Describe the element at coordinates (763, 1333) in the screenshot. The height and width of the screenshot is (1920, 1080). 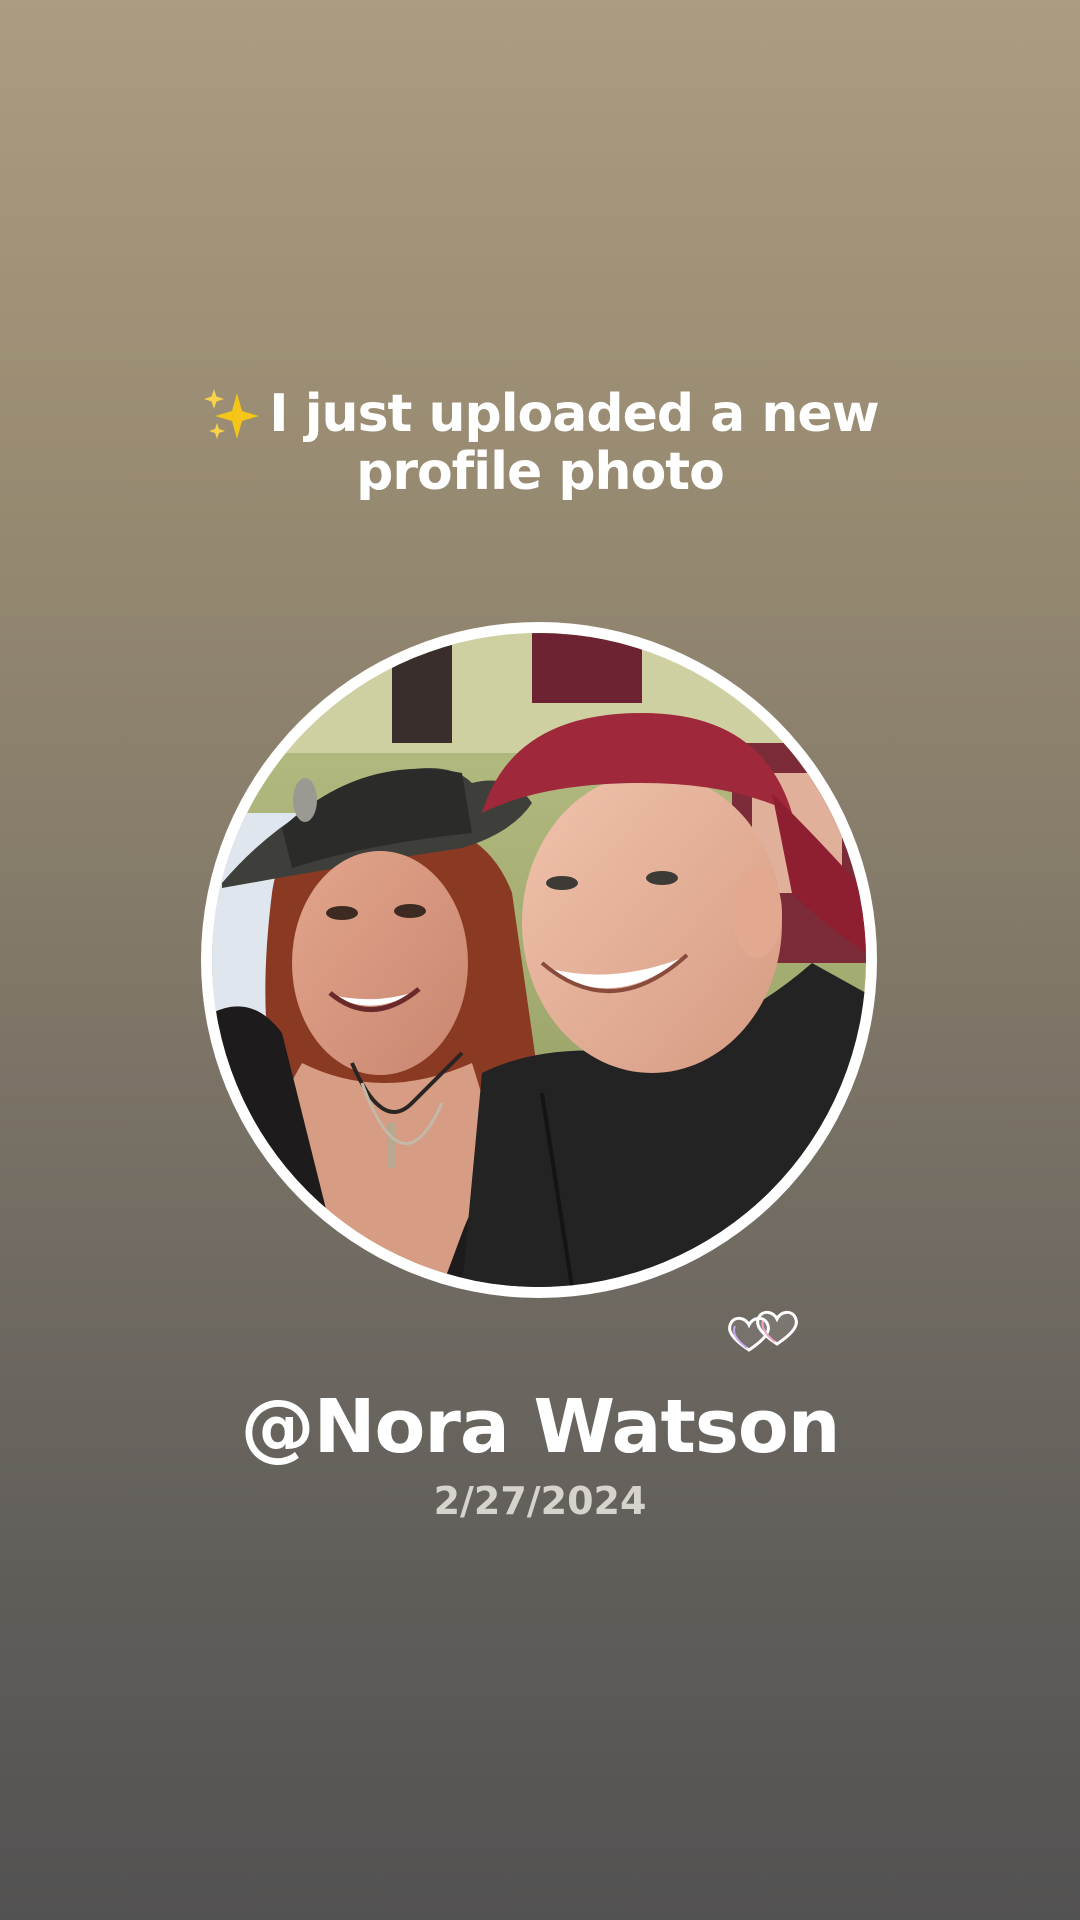
I see `two-hearts-icon` at that location.